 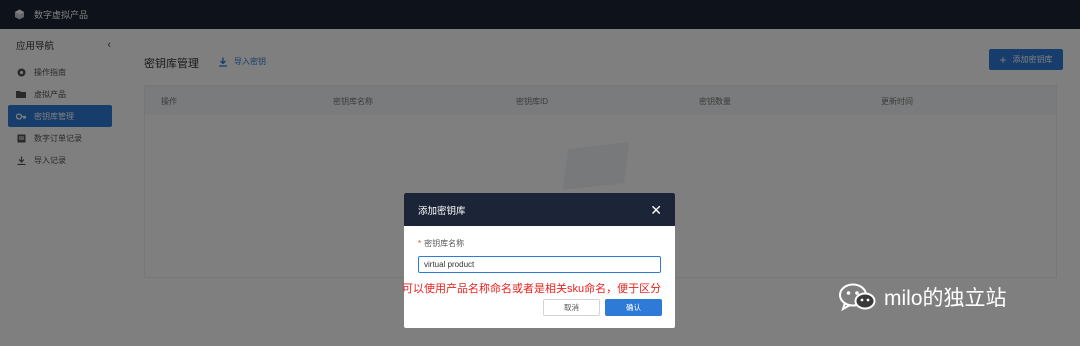 What do you see at coordinates (571, 307) in the screenshot?
I see `cancel-button: 取消` at bounding box center [571, 307].